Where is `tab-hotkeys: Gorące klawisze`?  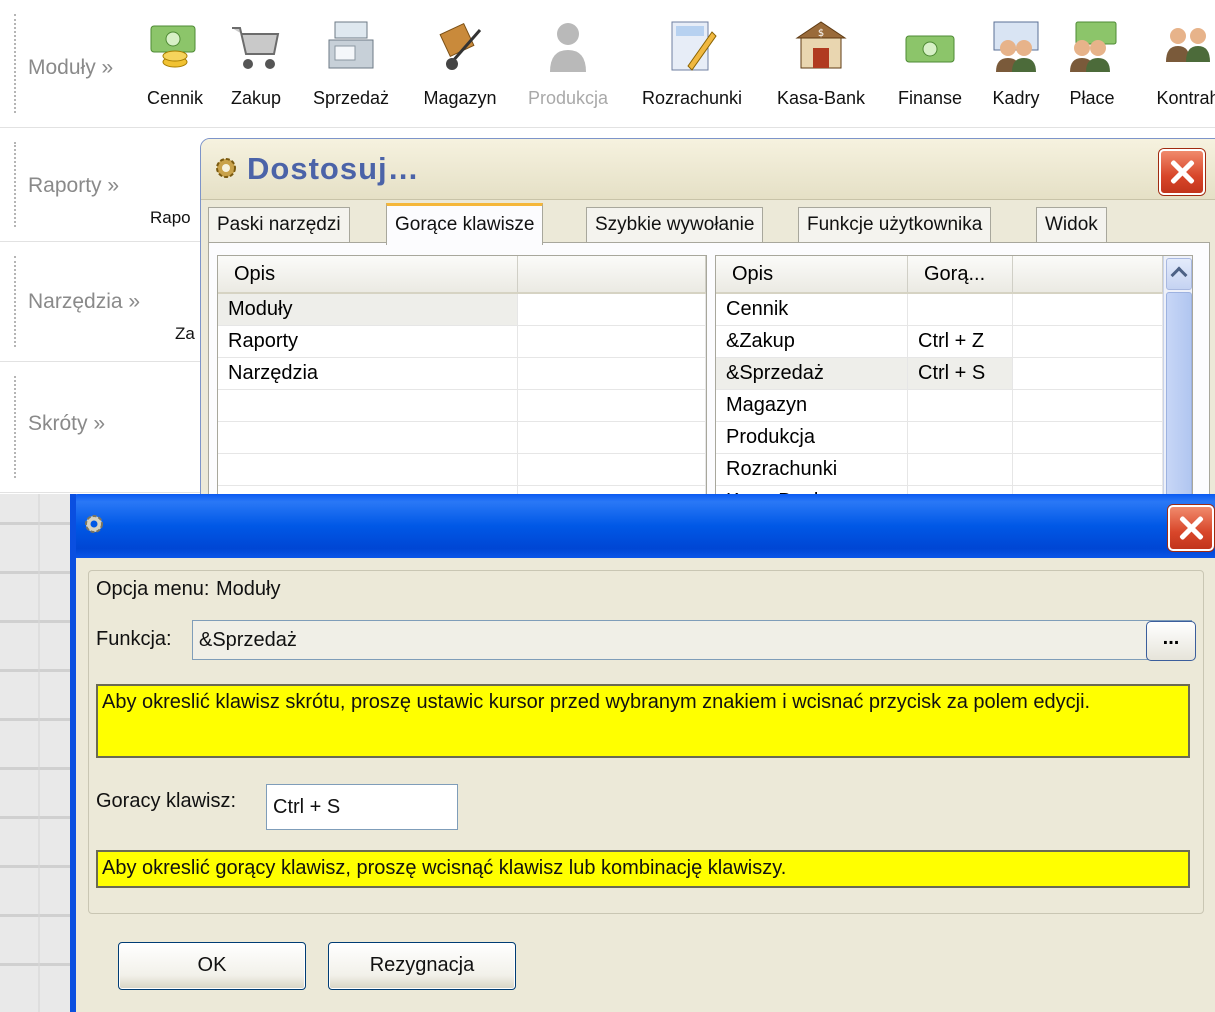
tab-hotkeys: Gorące klawisze is located at coordinates (465, 224).